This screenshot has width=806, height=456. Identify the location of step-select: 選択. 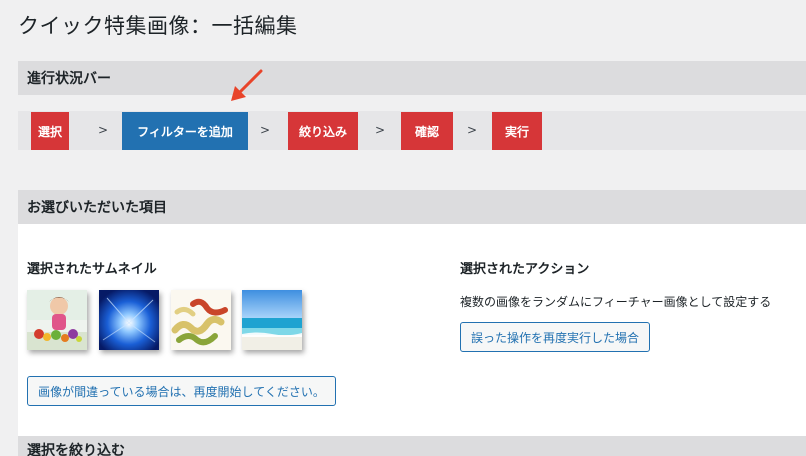
(50, 131).